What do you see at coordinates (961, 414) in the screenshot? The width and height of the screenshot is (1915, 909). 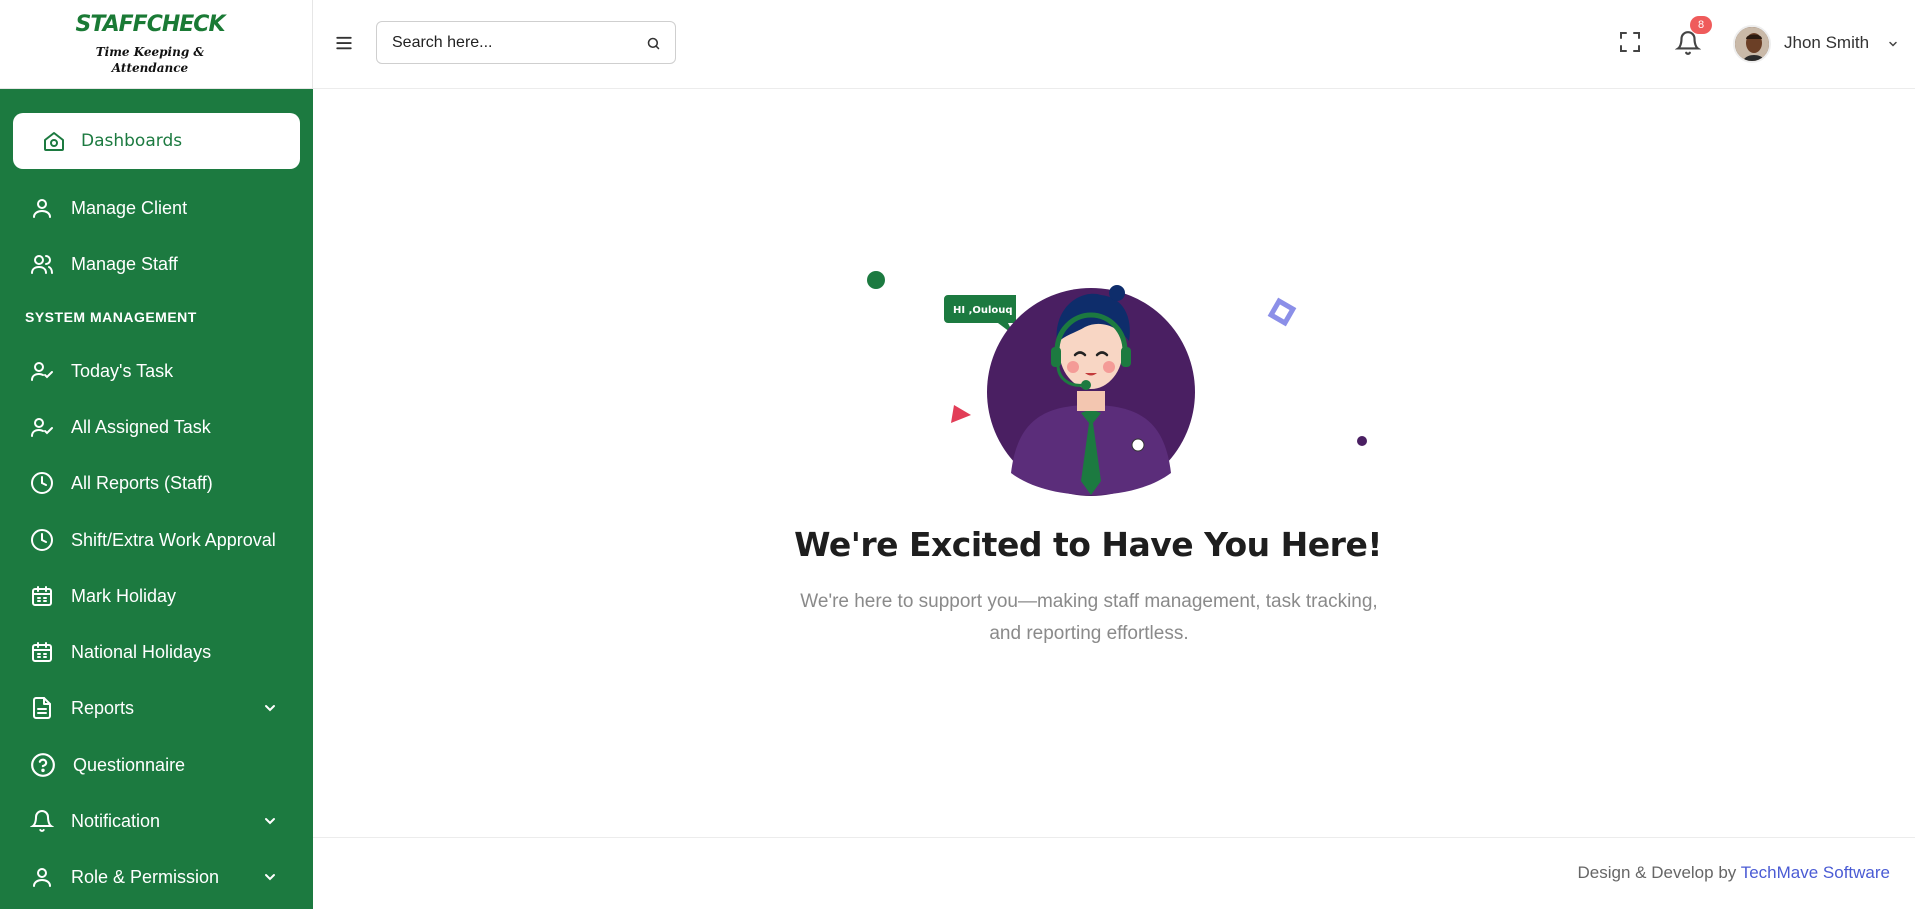 I see `decor-triangle` at bounding box center [961, 414].